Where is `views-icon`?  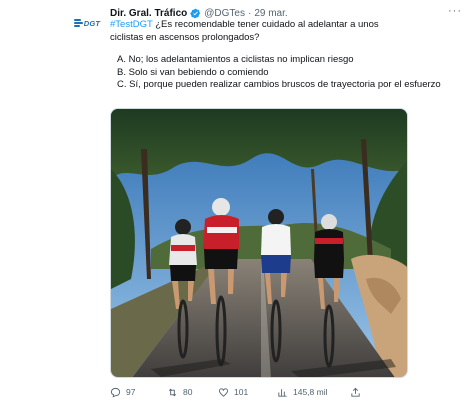 views-icon is located at coordinates (282, 392).